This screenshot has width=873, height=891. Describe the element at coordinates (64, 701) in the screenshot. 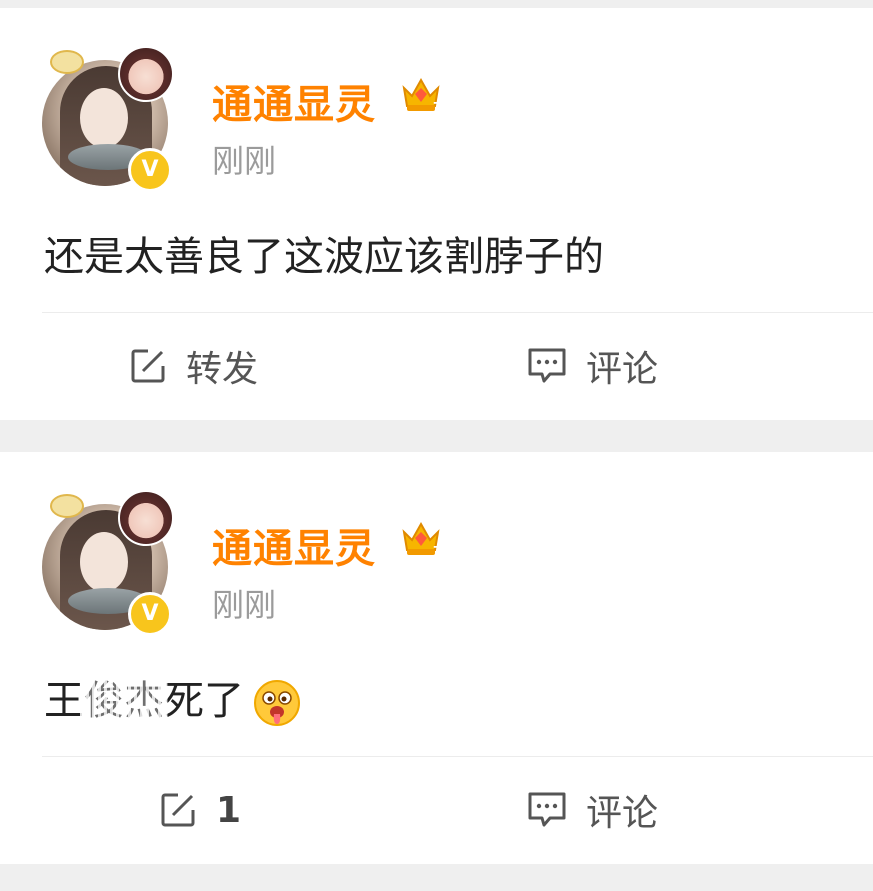

I see `post-text-prefix: 王` at that location.